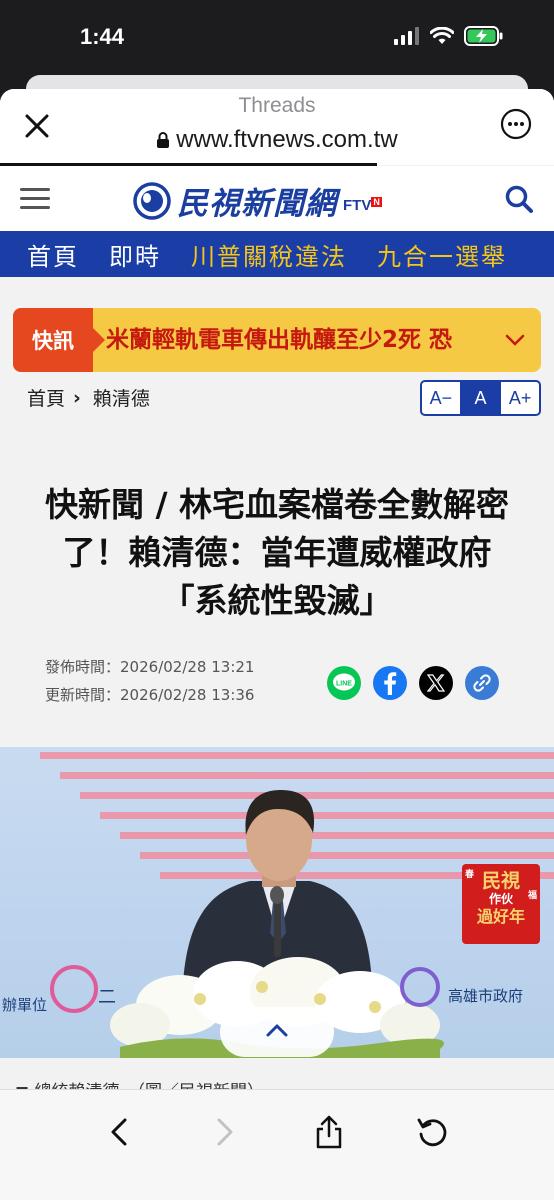 Image resolution: width=554 pixels, height=1200 pixels. I want to click on logo-text: 民視新聞網, so click(257, 204).